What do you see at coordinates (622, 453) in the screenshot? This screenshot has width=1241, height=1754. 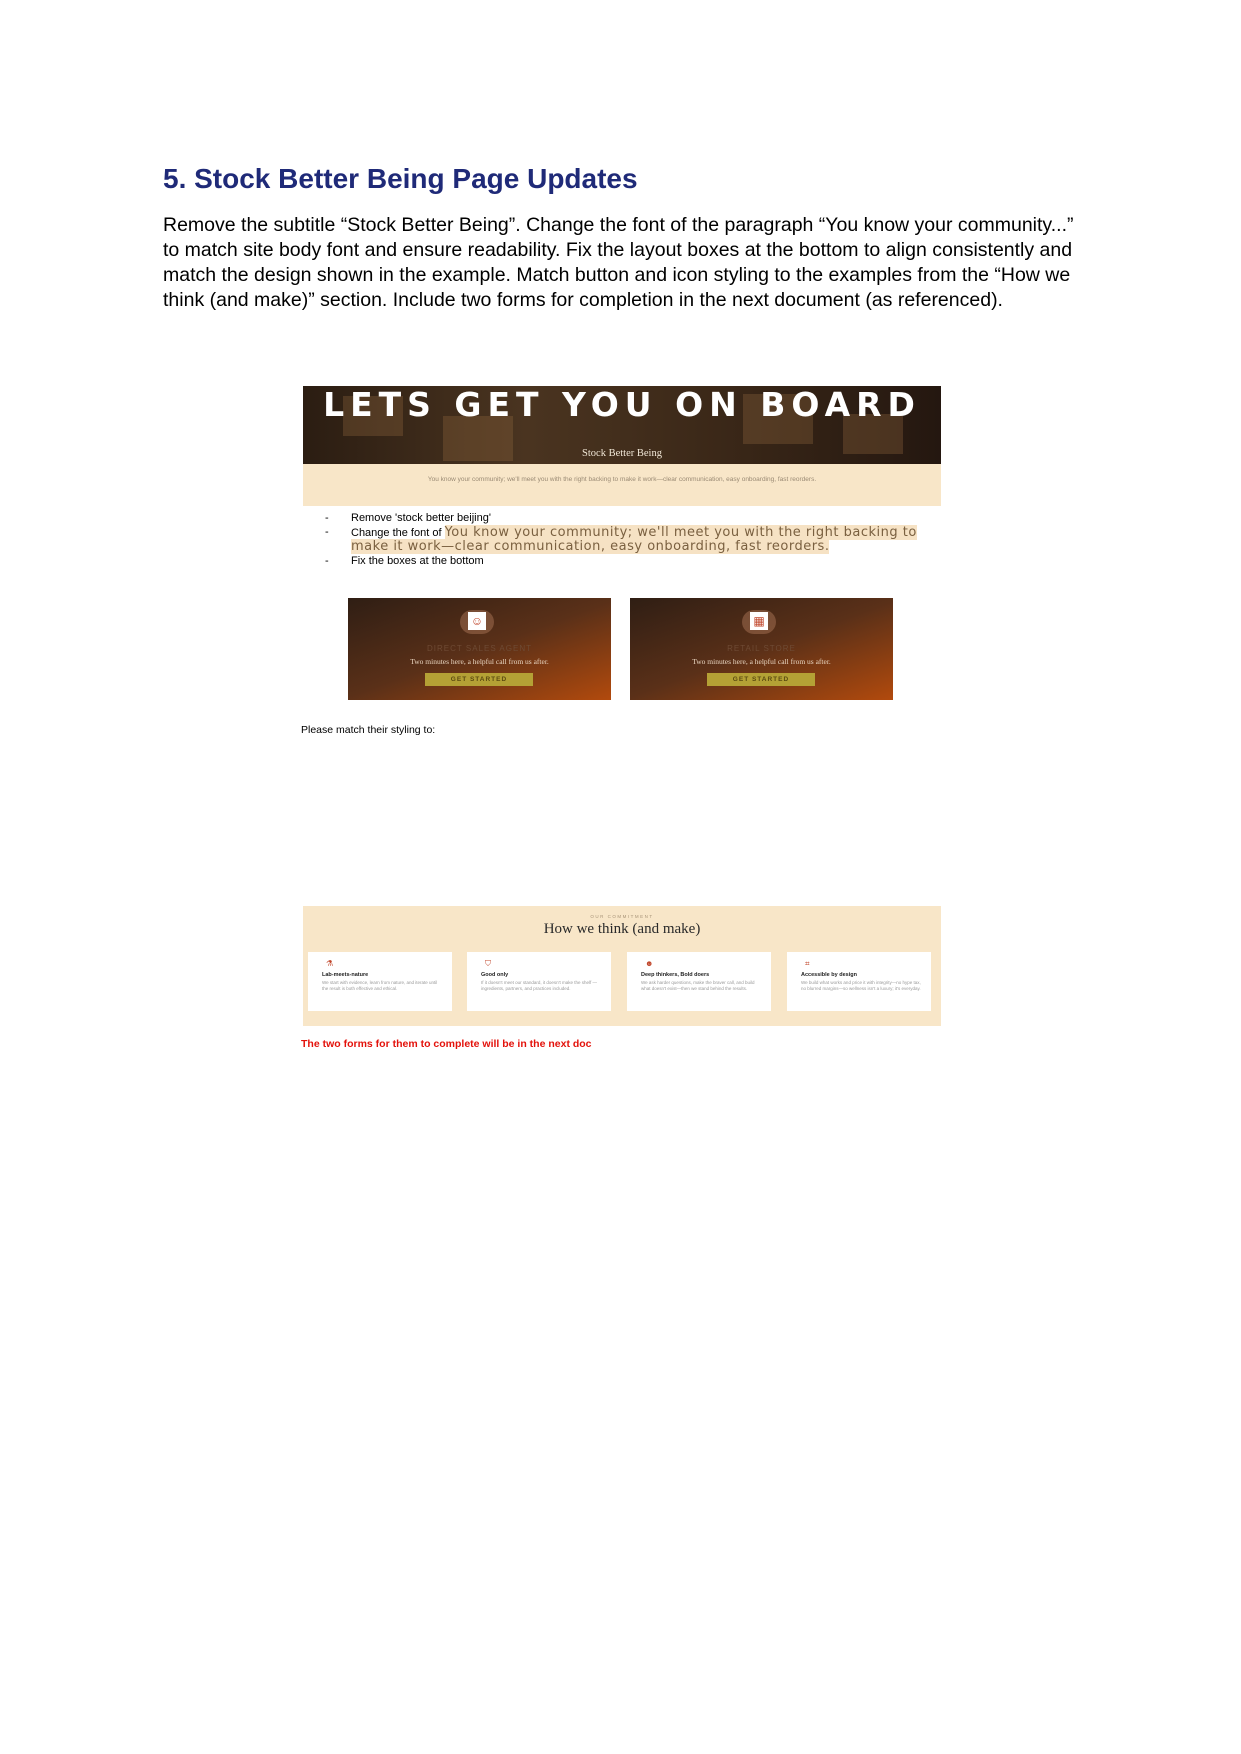 I see `hero-subtitle: Stock Better Being` at bounding box center [622, 453].